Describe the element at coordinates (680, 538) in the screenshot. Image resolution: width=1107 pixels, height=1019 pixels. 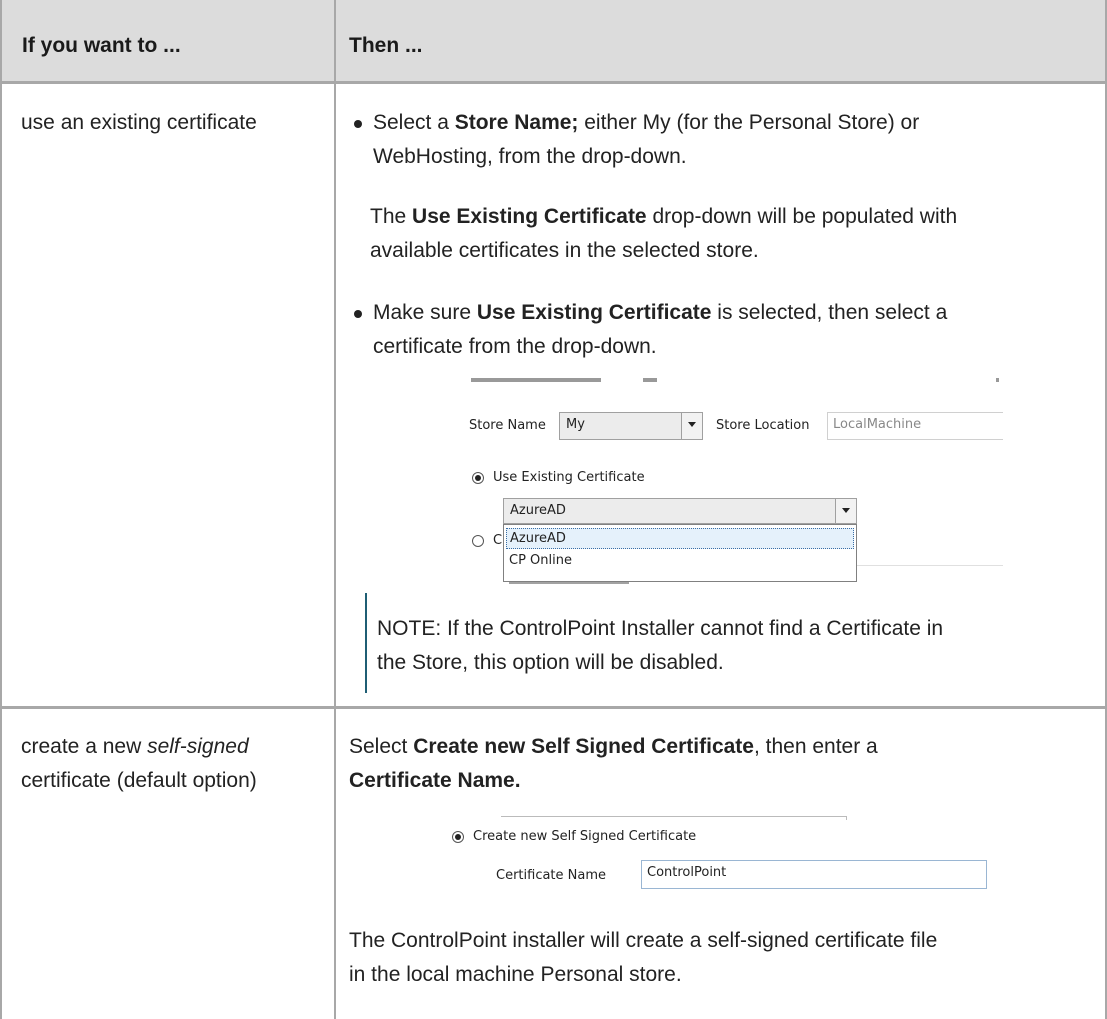
I see `dropdown-option-azuread: AzureAD` at that location.